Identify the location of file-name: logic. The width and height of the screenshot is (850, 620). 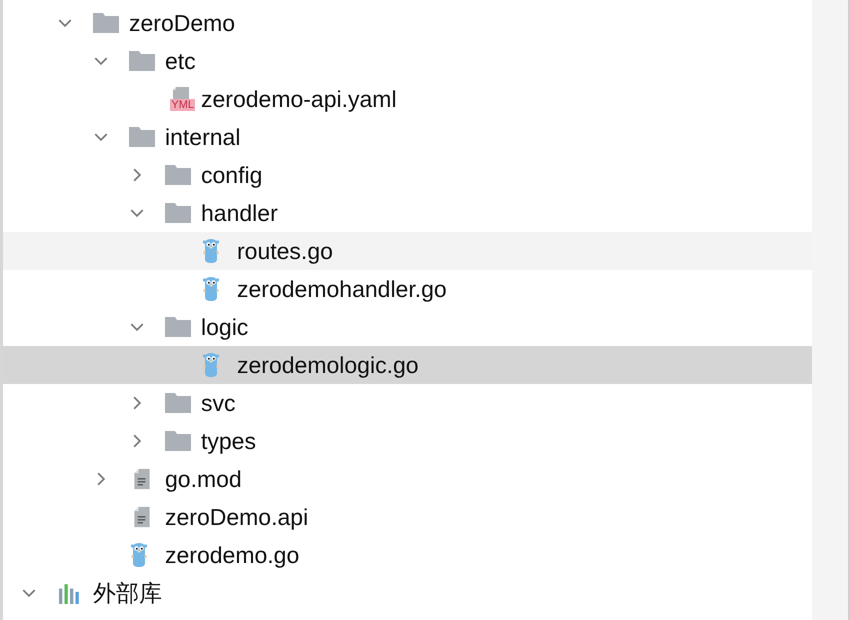
(224, 327).